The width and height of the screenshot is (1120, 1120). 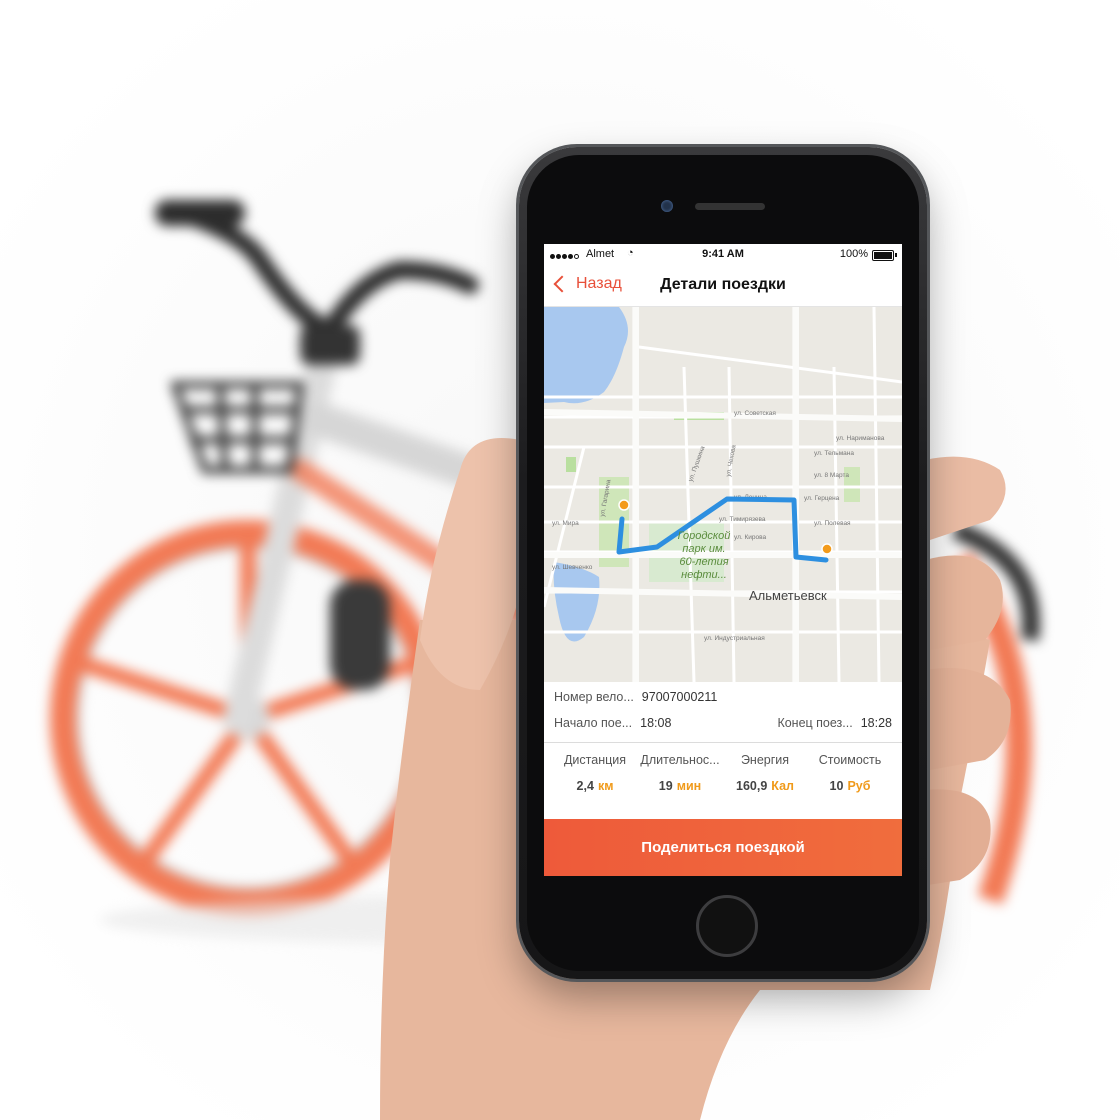 I want to click on stat-distance: Дистанция 2,4 км, so click(x=595, y=773).